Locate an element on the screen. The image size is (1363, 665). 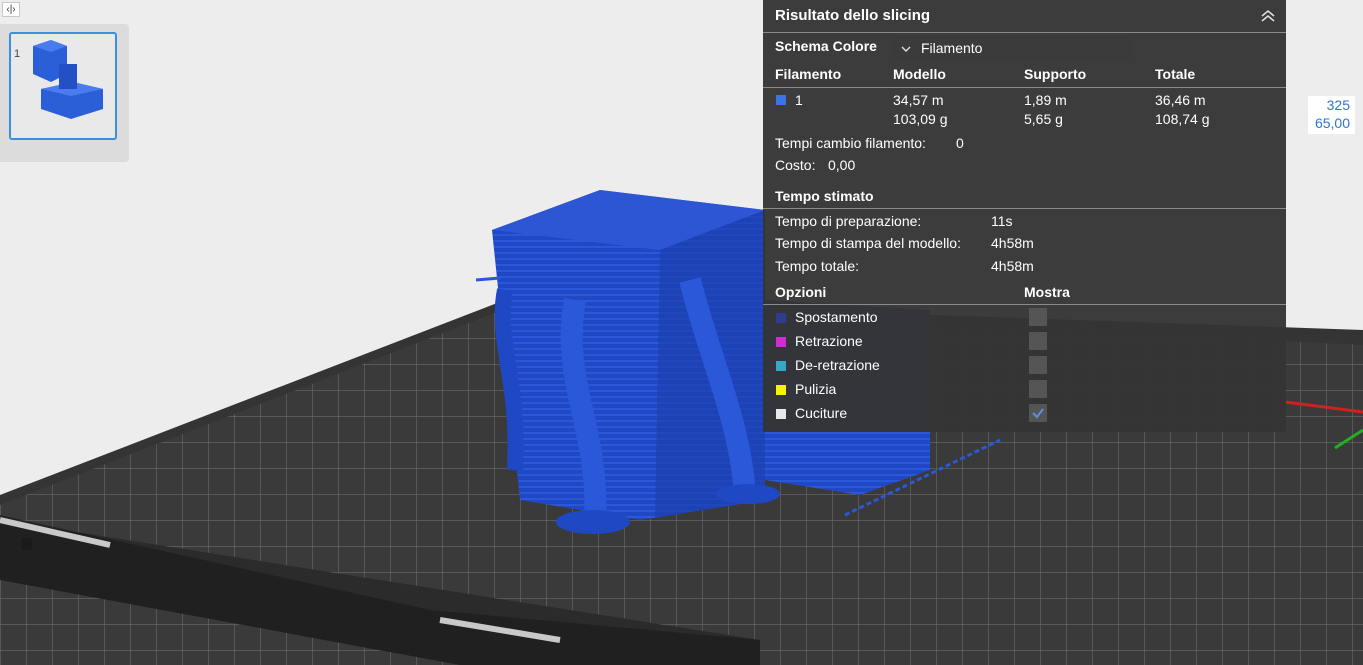
retraction-color-swatch is located at coordinates (781, 342).